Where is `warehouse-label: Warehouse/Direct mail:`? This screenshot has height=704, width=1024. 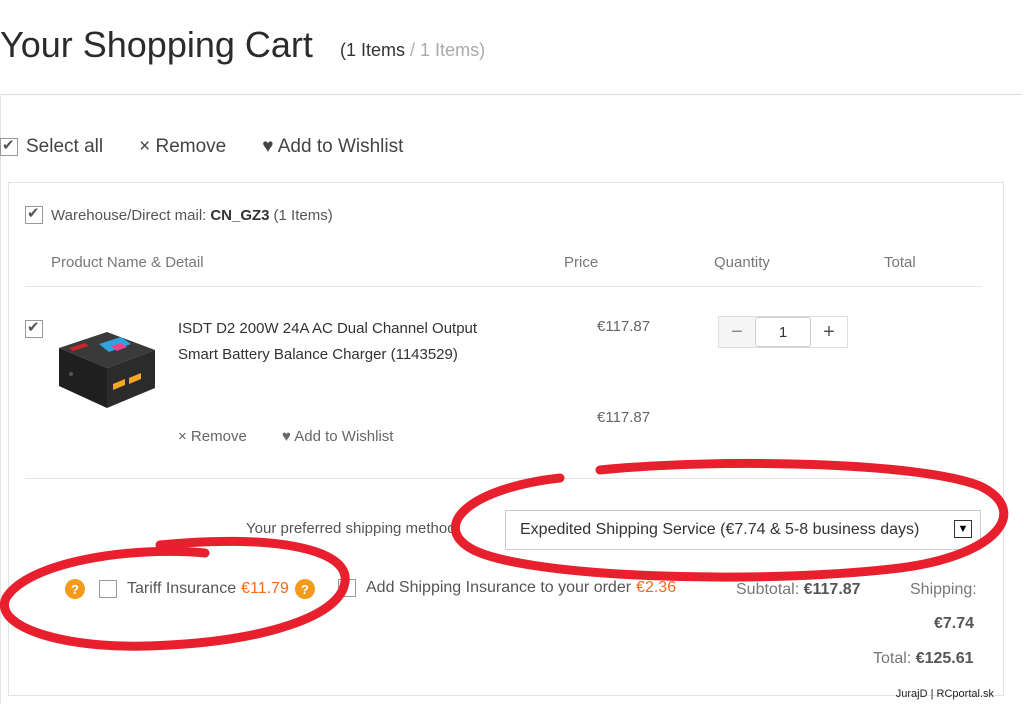
warehouse-label: Warehouse/Direct mail: is located at coordinates (129, 215).